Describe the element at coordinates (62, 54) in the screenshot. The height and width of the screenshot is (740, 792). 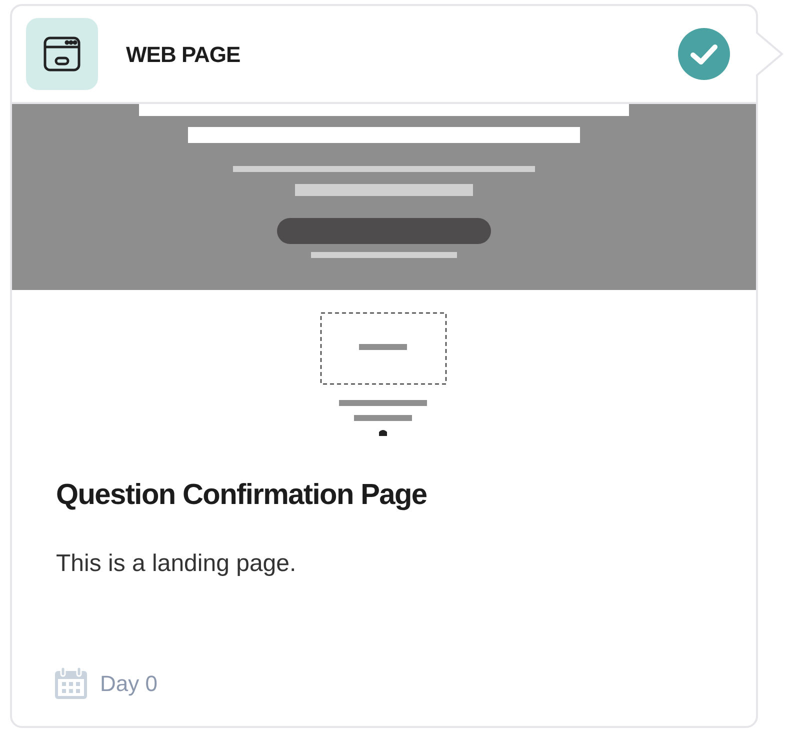
I see `web-page-icon` at that location.